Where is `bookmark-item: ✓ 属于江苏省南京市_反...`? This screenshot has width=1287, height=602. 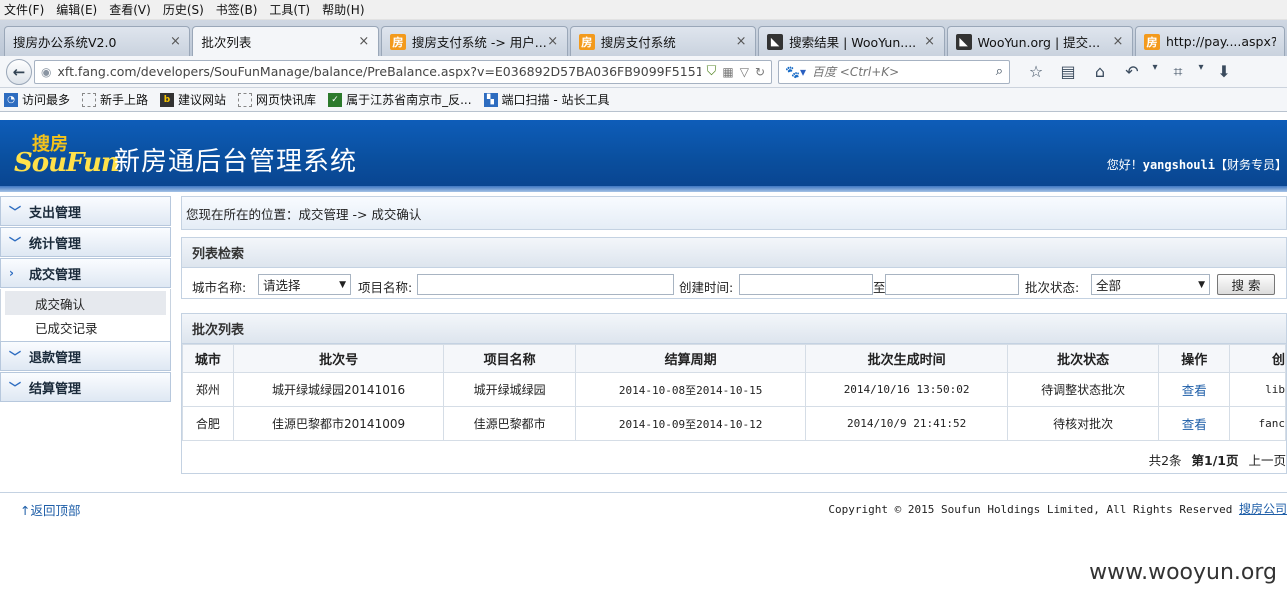
bookmark-item: ✓ 属于江苏省南京市_反... is located at coordinates (400, 99).